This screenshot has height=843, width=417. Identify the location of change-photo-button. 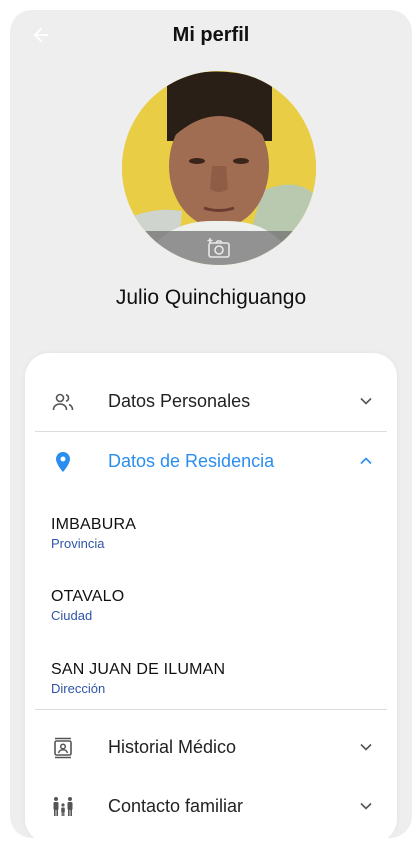
(219, 248).